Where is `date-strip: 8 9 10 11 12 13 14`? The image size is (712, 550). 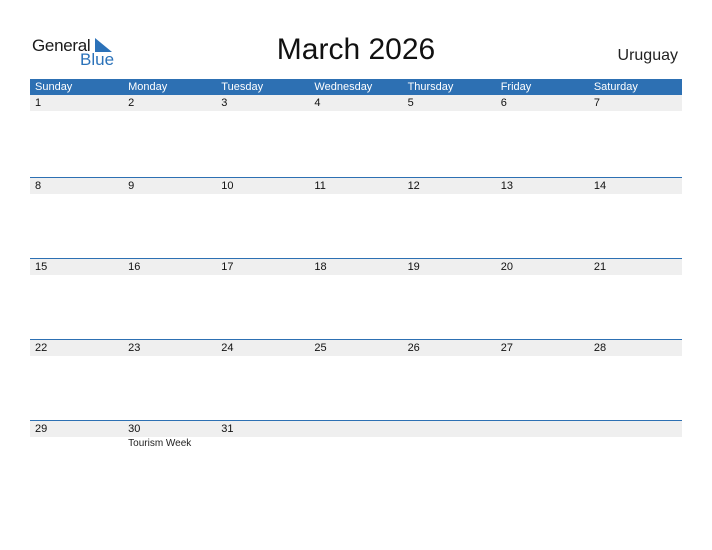 date-strip: 8 9 10 11 12 13 14 is located at coordinates (356, 186).